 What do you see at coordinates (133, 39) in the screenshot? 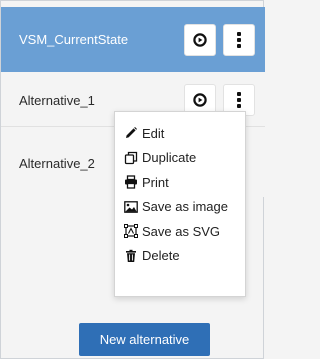
I see `alternative-row-current: VSM_CurrentState` at bounding box center [133, 39].